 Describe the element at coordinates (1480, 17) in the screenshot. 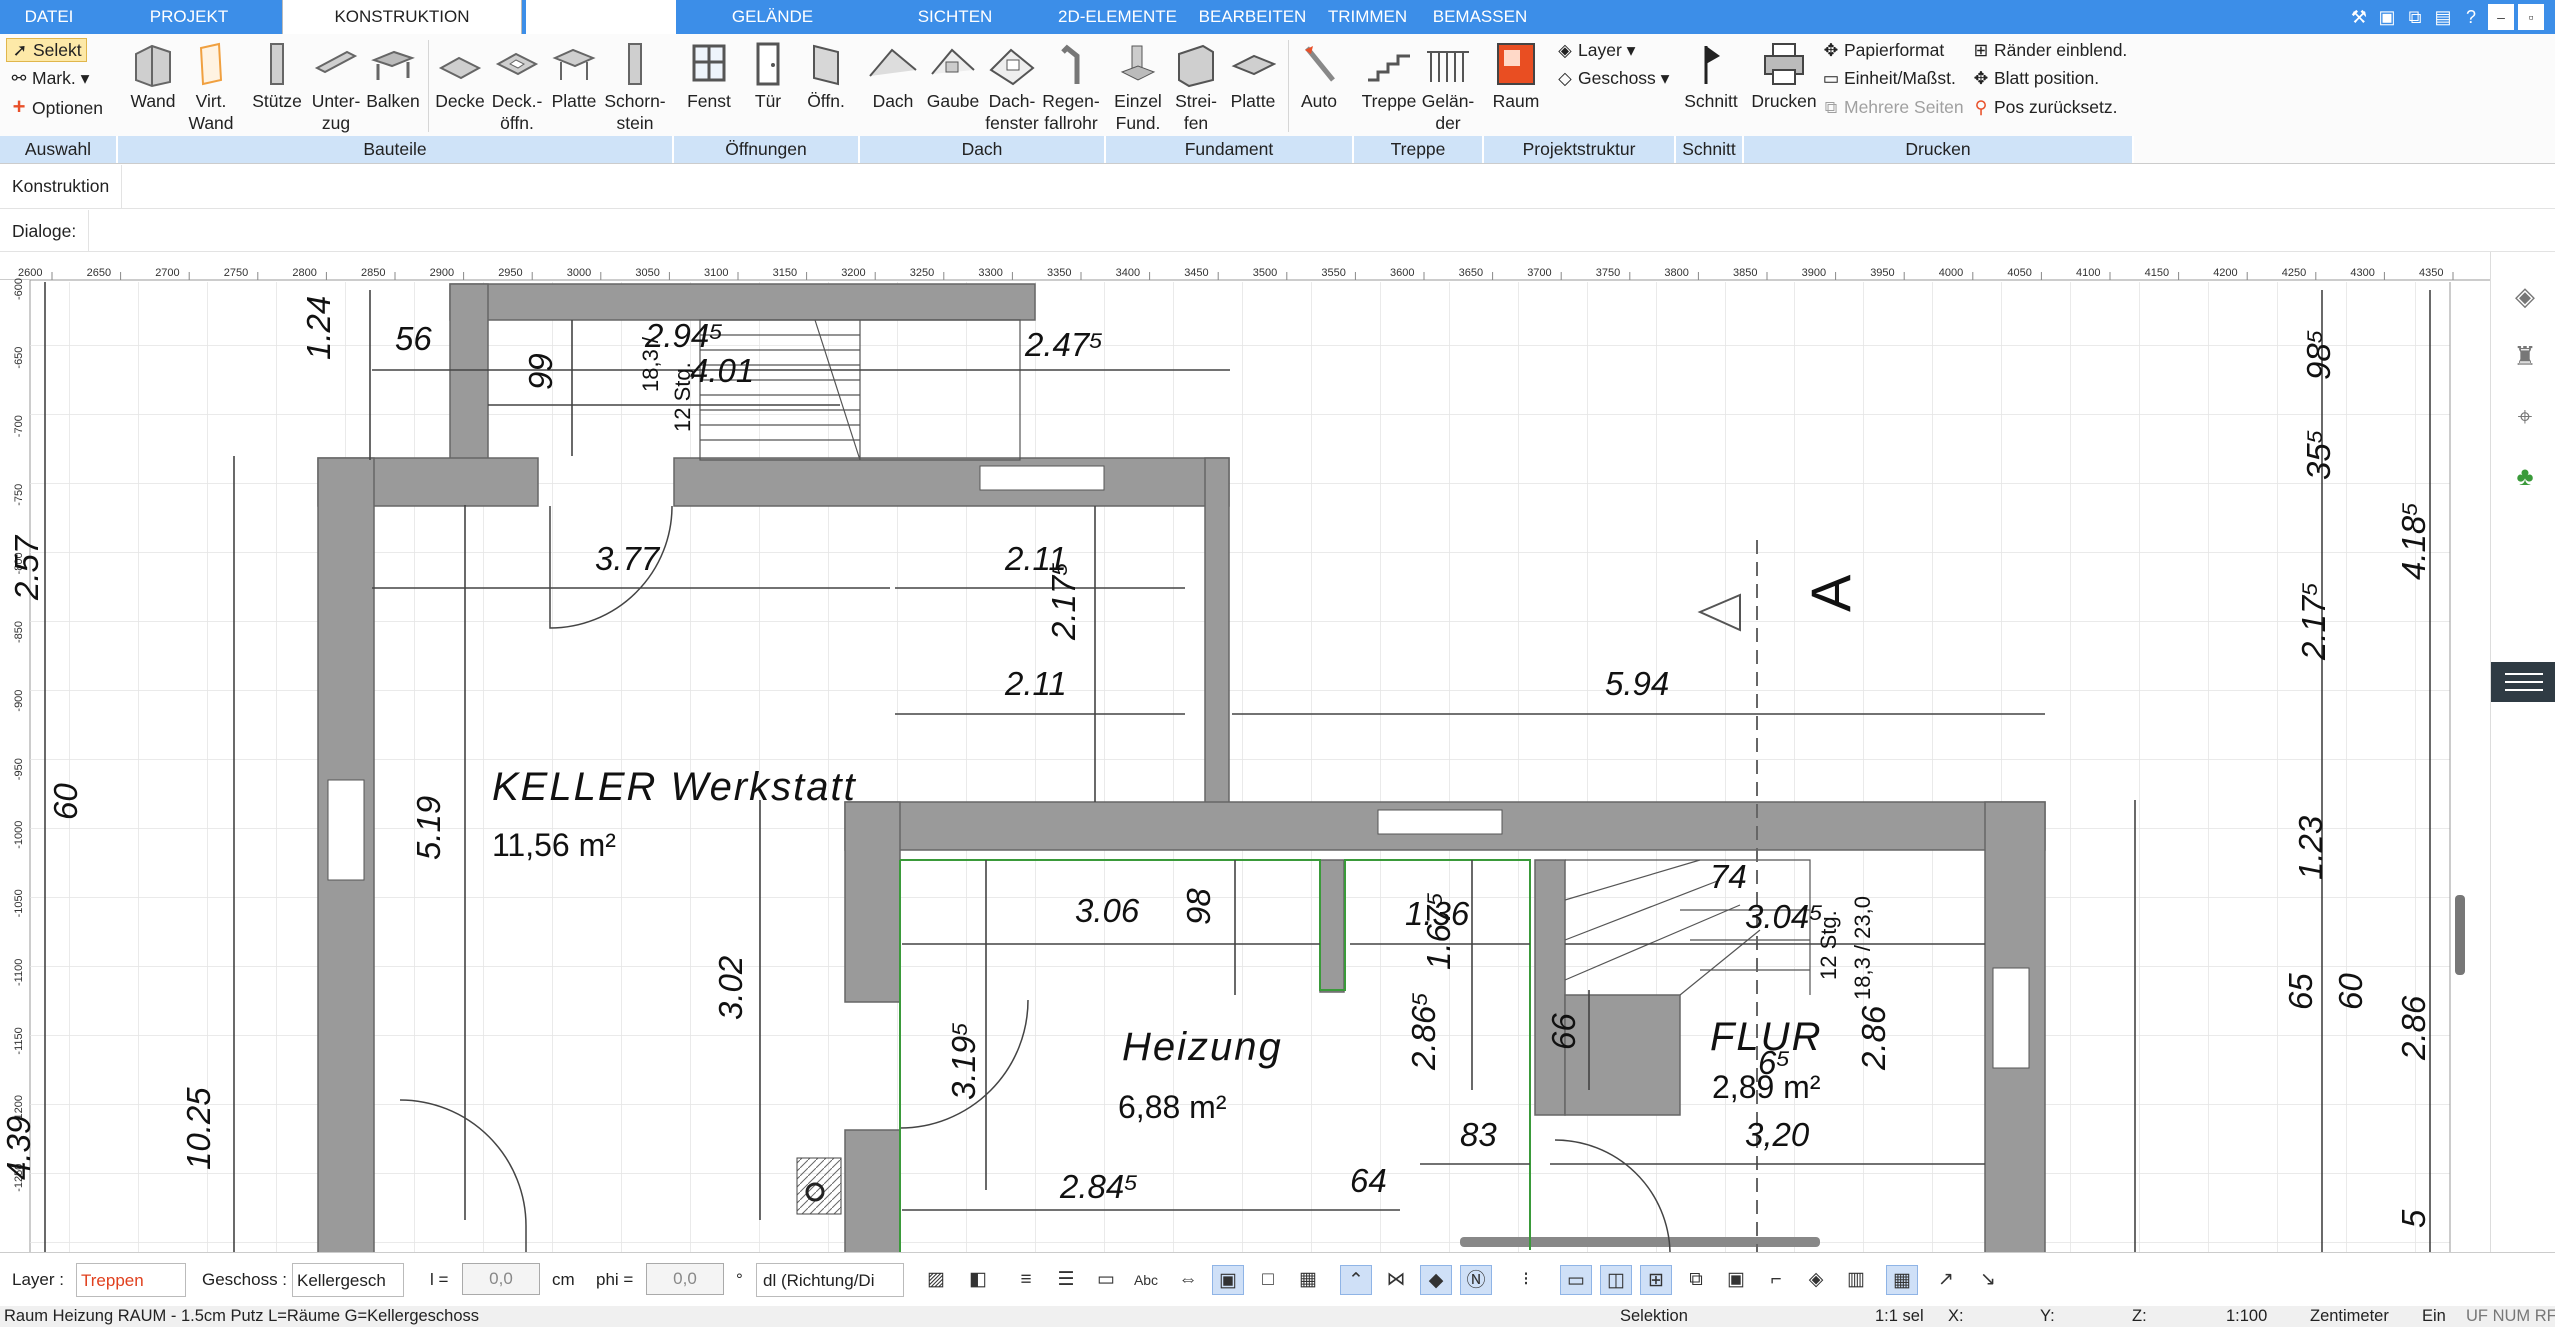

I see `tab-bemassen: BEMASSEN` at that location.